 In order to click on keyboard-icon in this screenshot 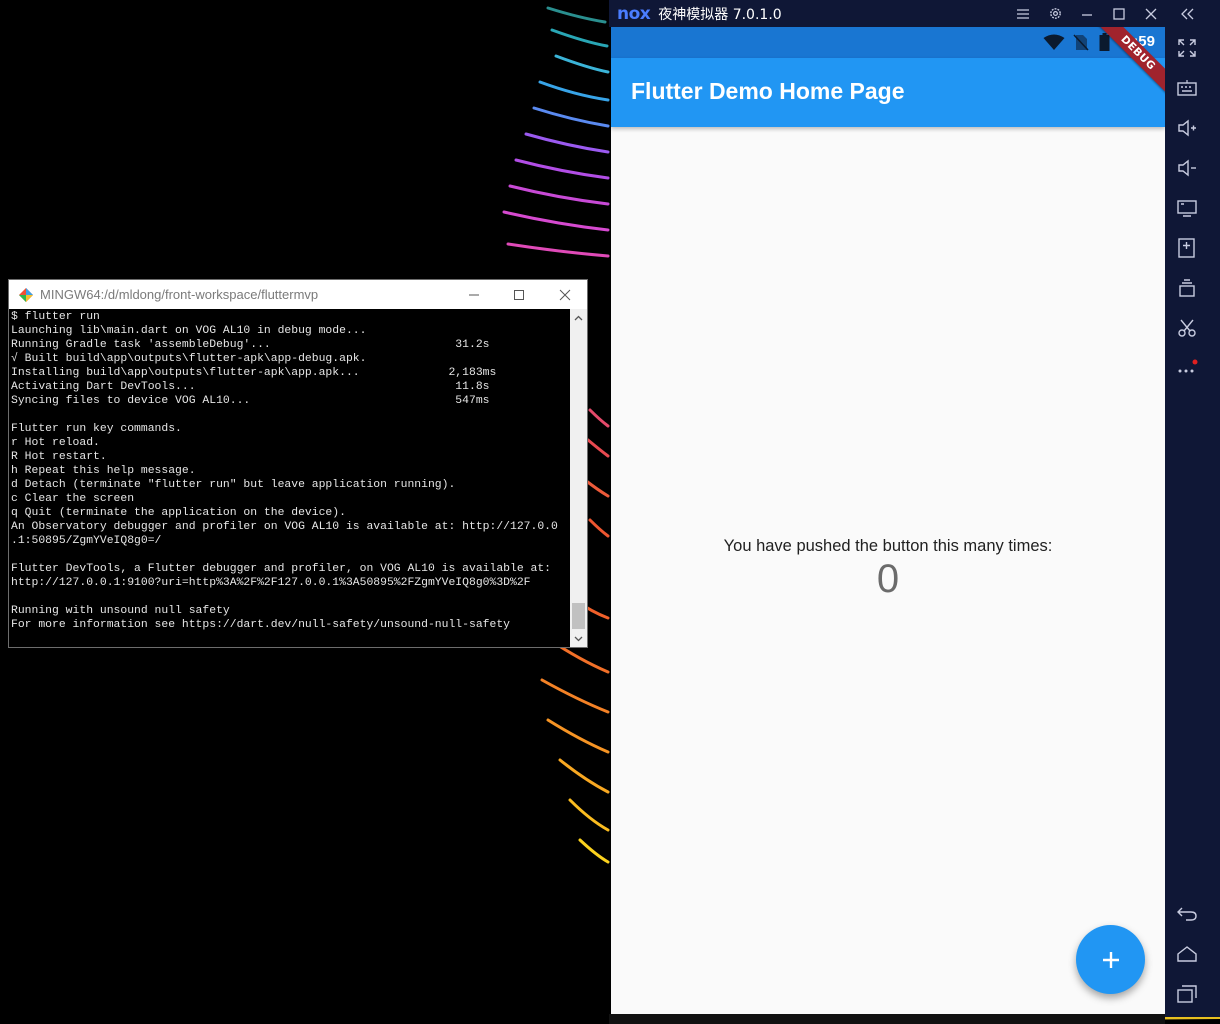, I will do `click(1187, 88)`.